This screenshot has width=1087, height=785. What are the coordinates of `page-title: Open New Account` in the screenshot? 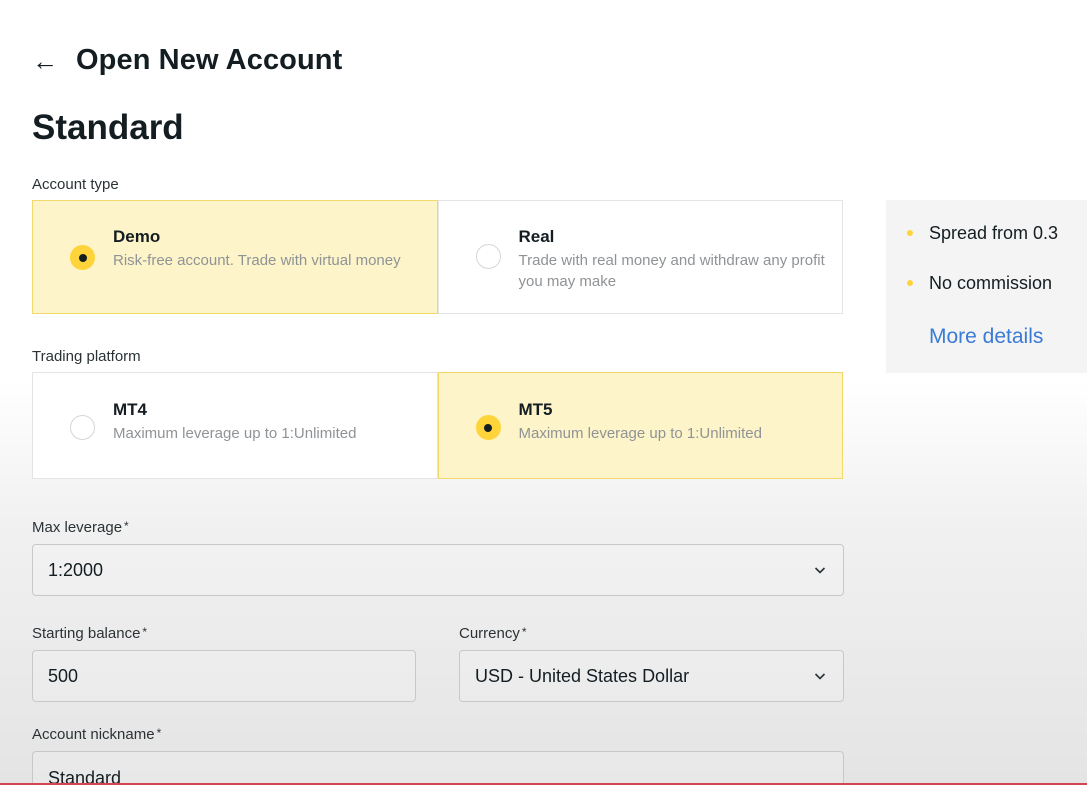 It's located at (209, 60).